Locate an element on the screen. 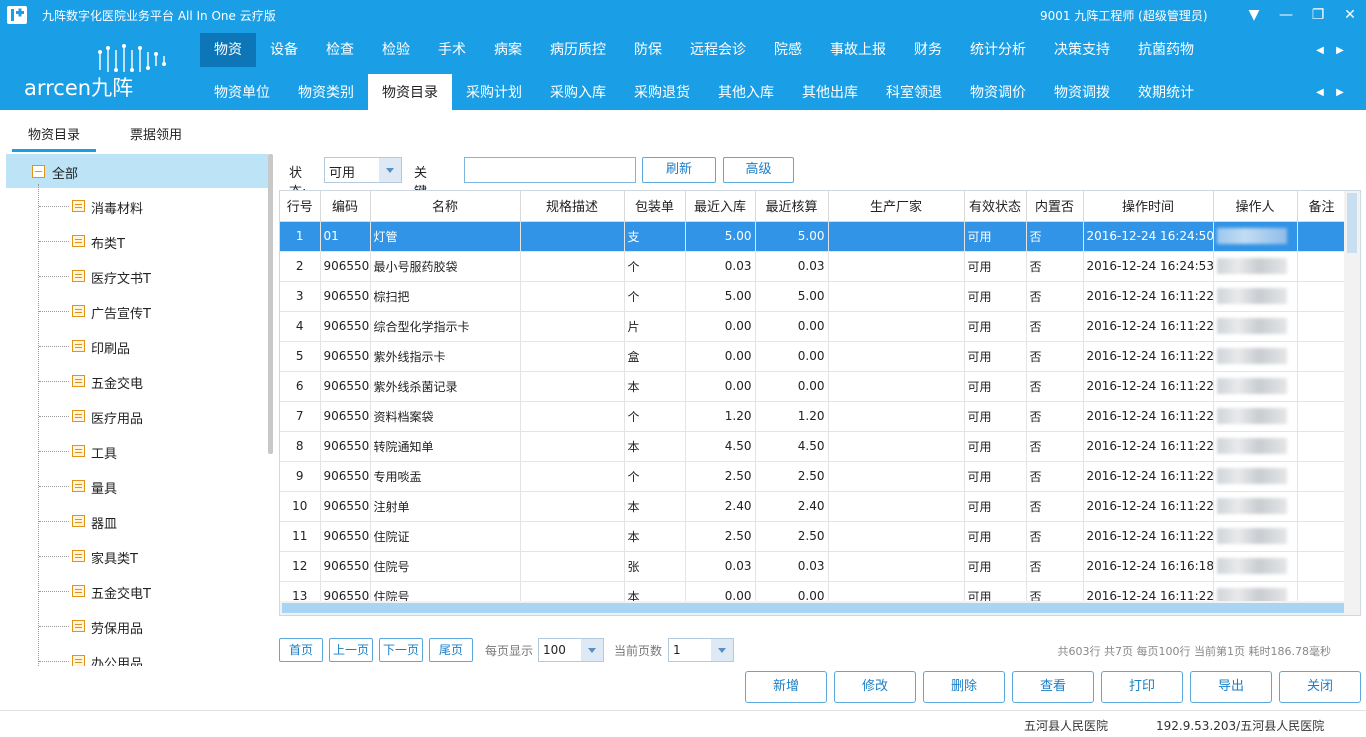 This screenshot has height=737, width=1366. sub-nav-item: 采购退货 is located at coordinates (662, 92).